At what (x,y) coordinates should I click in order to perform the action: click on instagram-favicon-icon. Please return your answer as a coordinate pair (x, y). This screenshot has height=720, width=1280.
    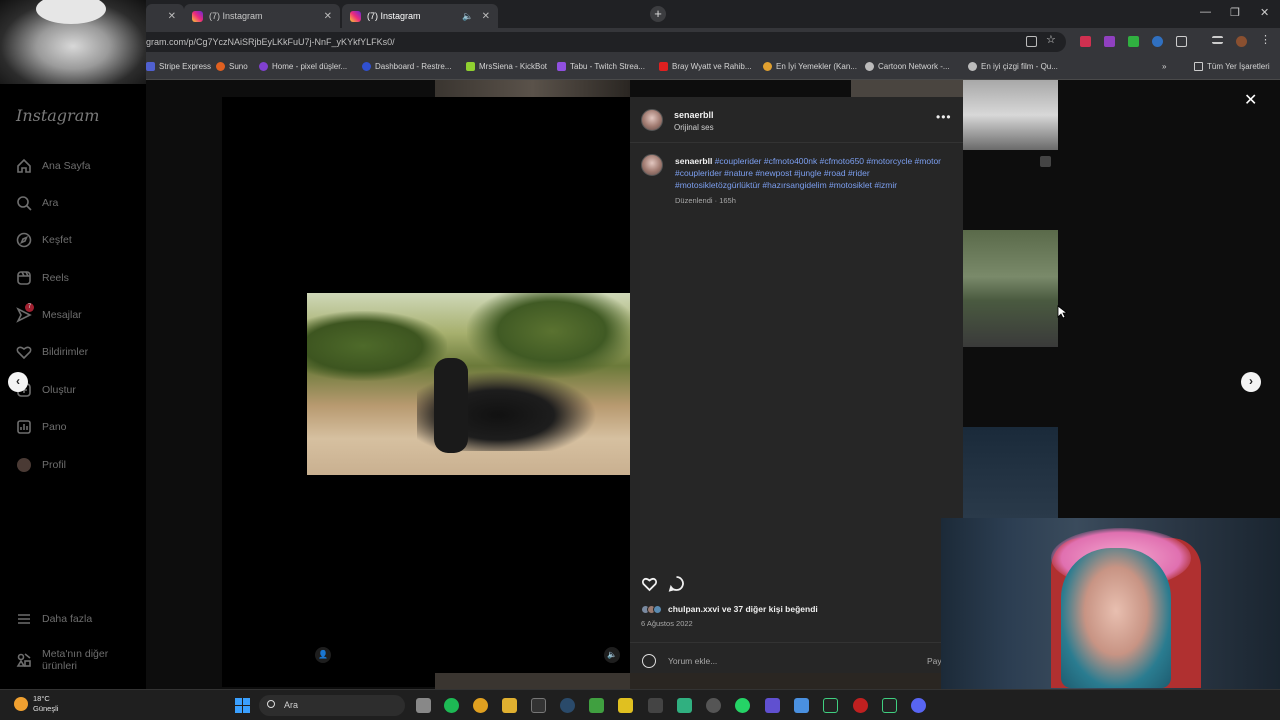
    Looking at the image, I should click on (197, 16).